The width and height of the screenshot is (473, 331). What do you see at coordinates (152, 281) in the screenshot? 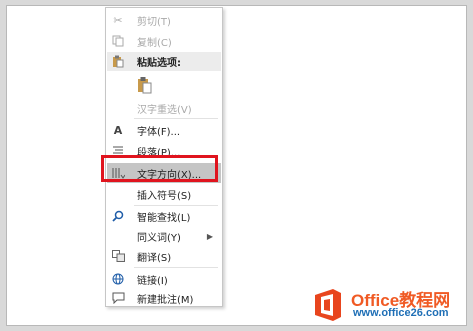
I see `menu-item-link-label: 链接(I)` at bounding box center [152, 281].